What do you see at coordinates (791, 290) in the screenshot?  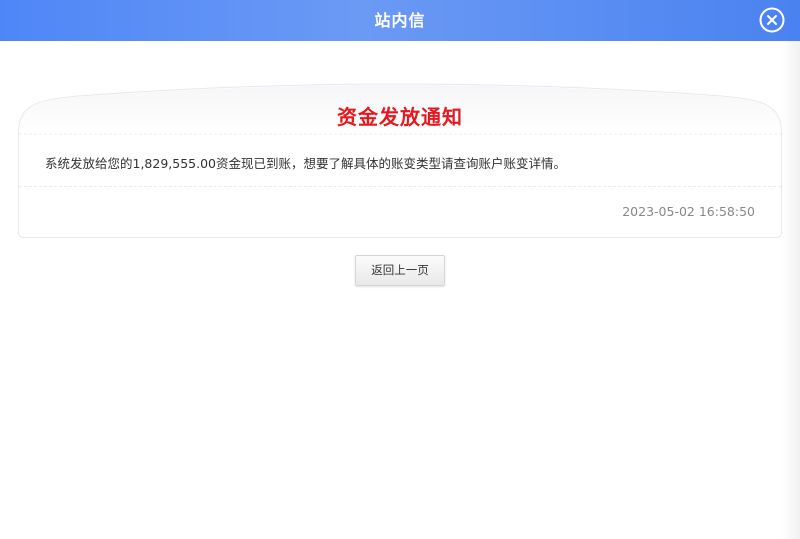 I see `scroll-edge` at bounding box center [791, 290].